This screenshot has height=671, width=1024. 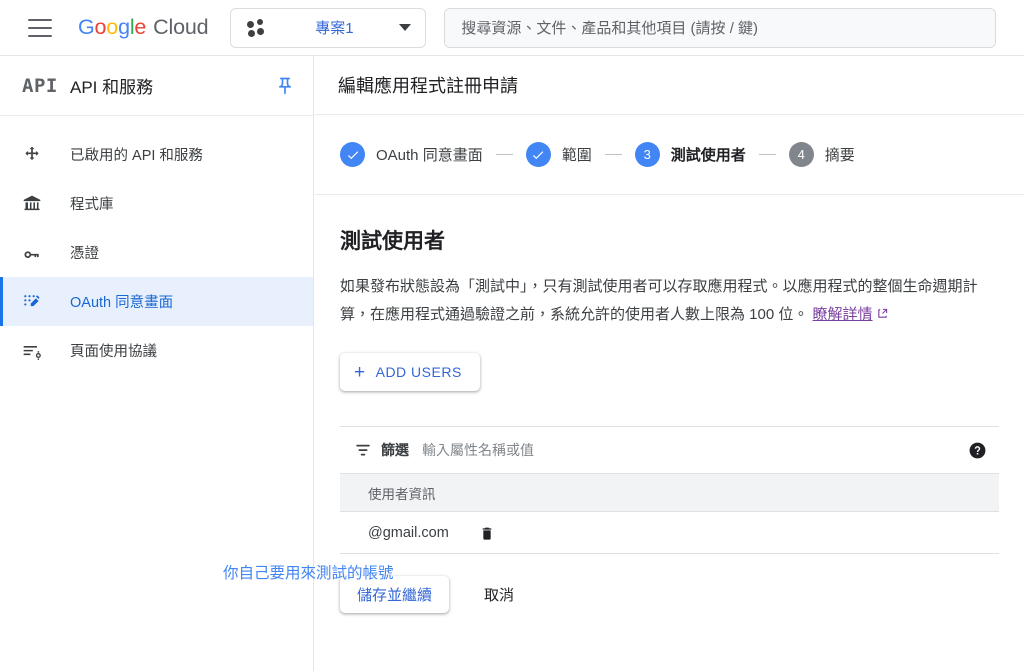 I want to click on sidebar-nav: 已啟用的 API 和服務 程式庫 憑證 OAuth 同意畫面 頁面使用協議, so click(x=156, y=245).